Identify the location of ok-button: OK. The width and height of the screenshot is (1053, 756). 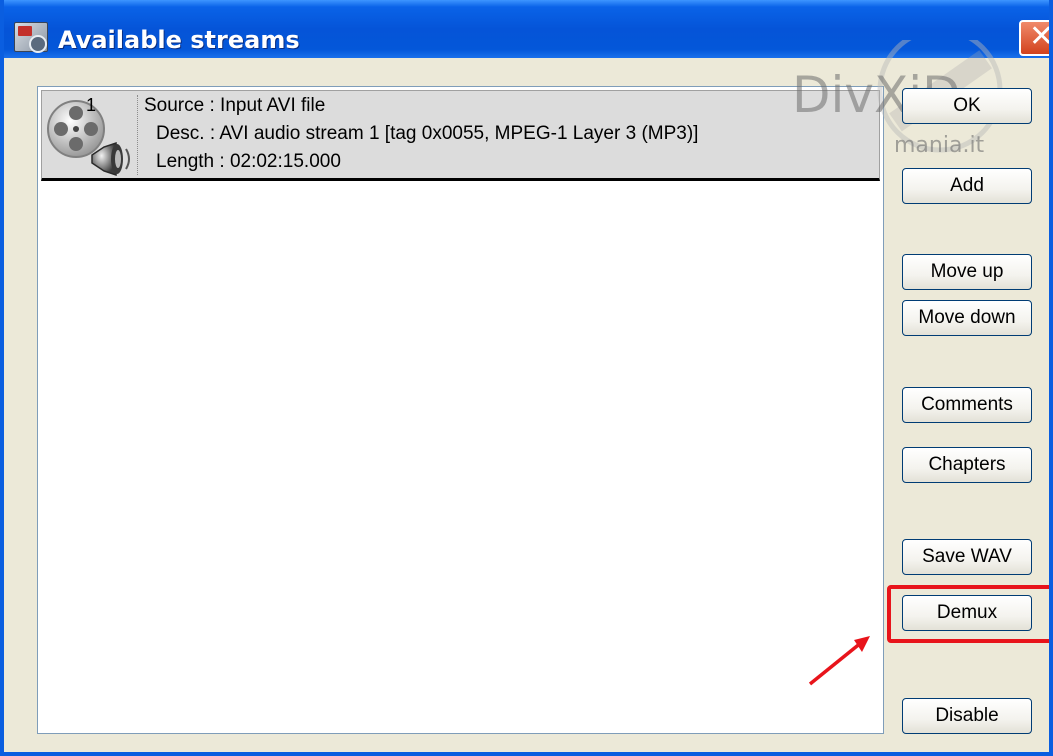
(967, 106).